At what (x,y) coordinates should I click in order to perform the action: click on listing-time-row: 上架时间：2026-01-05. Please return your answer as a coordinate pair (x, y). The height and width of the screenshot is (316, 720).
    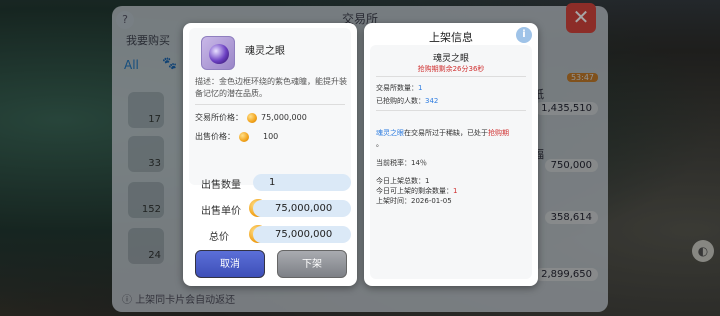
    Looking at the image, I should click on (414, 201).